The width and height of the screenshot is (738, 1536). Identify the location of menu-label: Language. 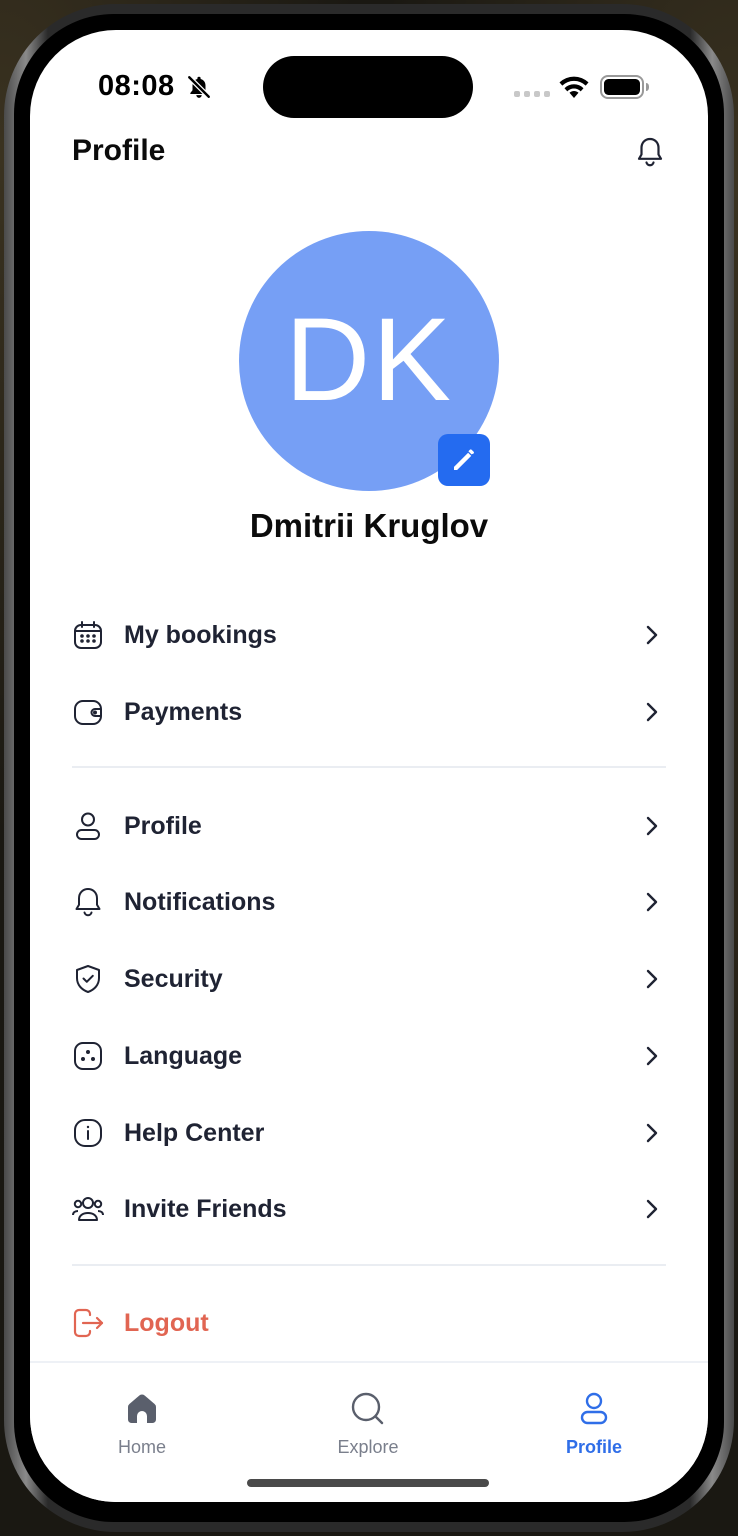
(183, 1055).